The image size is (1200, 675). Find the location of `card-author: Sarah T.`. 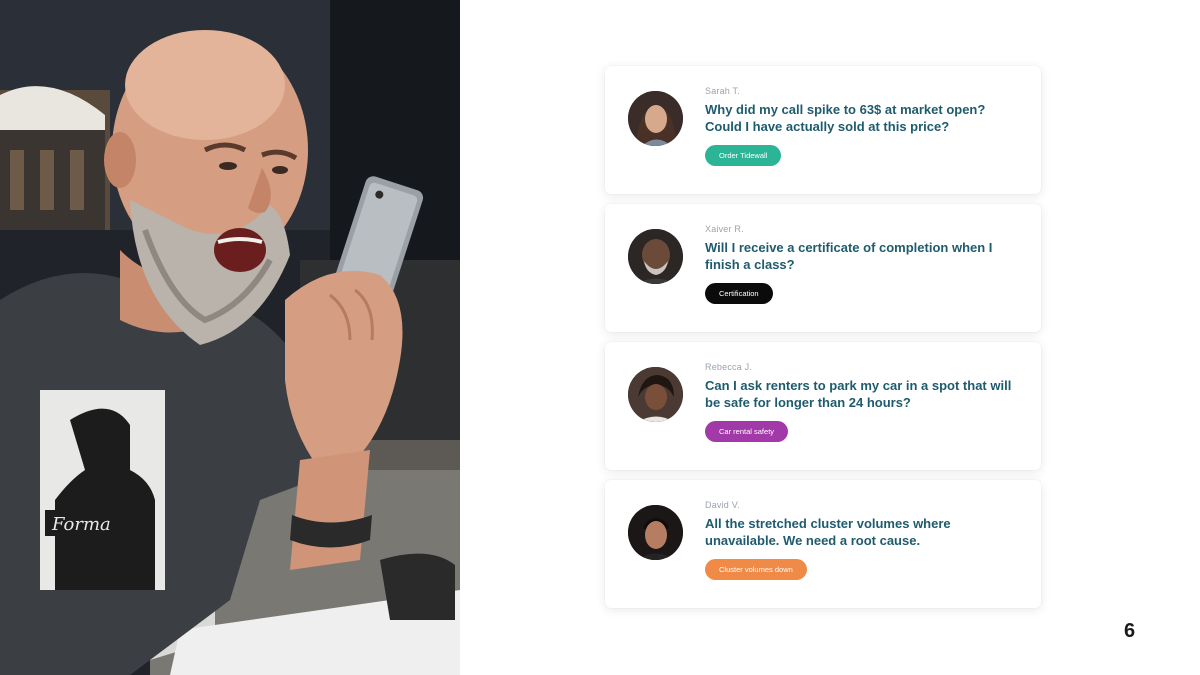

card-author: Sarah T. is located at coordinates (722, 91).